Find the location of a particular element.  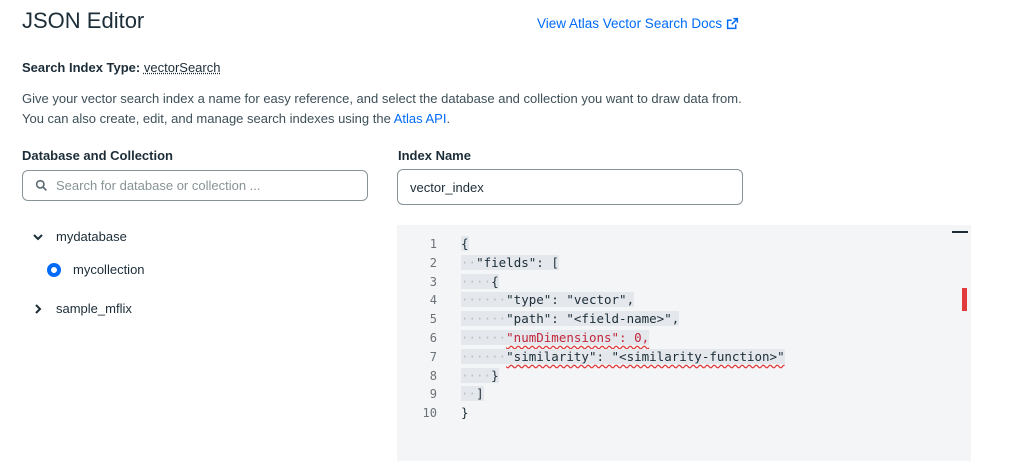

database-search-input is located at coordinates (201, 185).